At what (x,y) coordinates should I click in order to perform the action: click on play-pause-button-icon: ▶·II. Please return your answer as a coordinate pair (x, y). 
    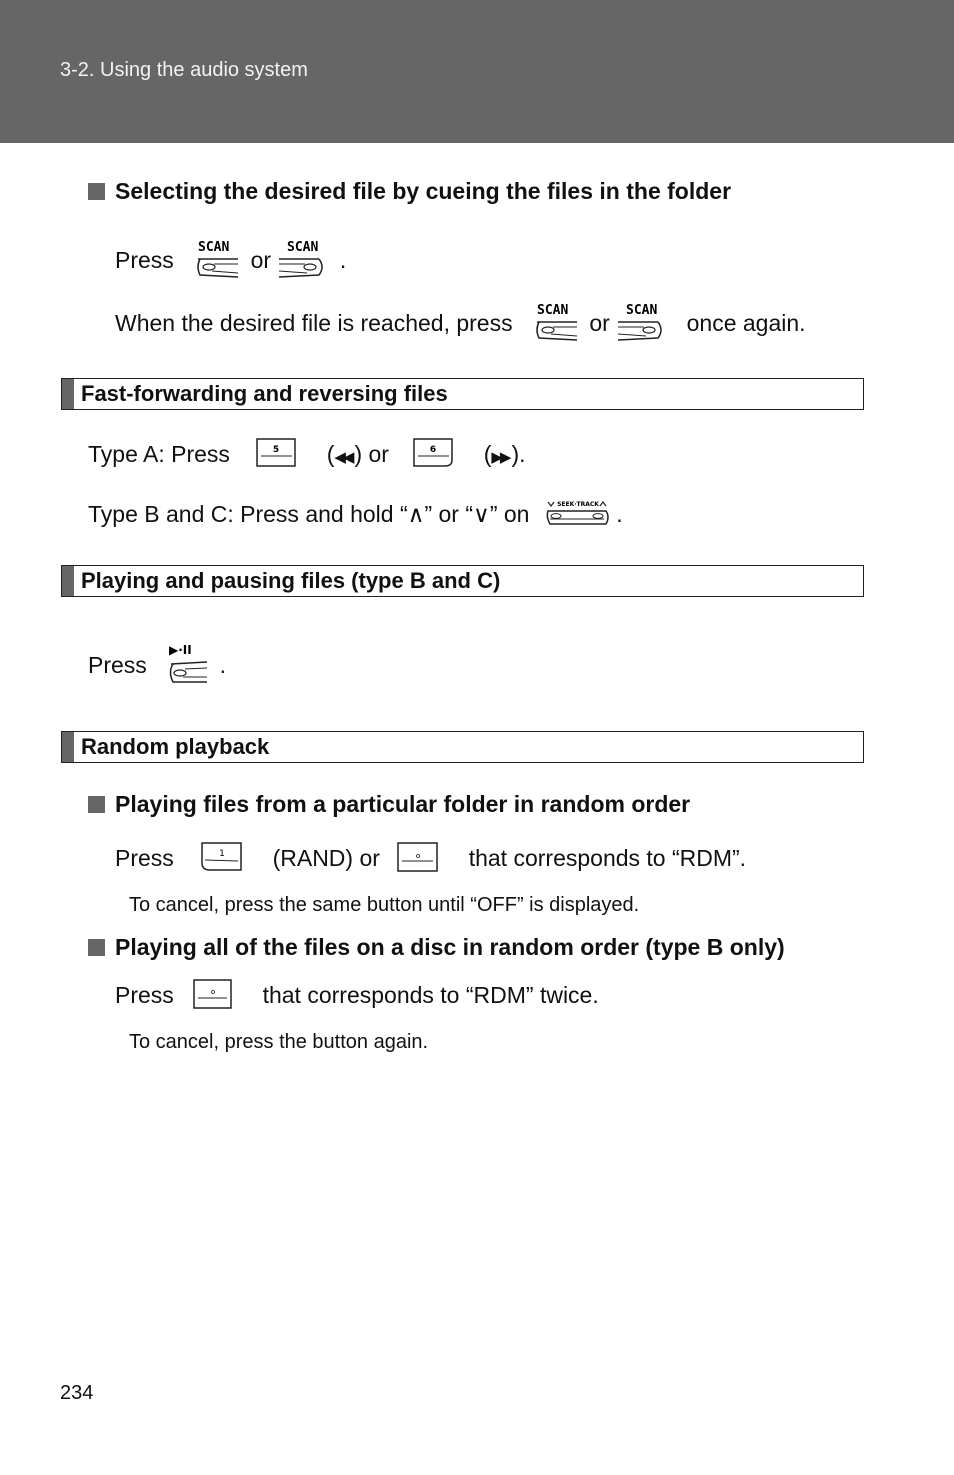
    Looking at the image, I should click on (190, 667).